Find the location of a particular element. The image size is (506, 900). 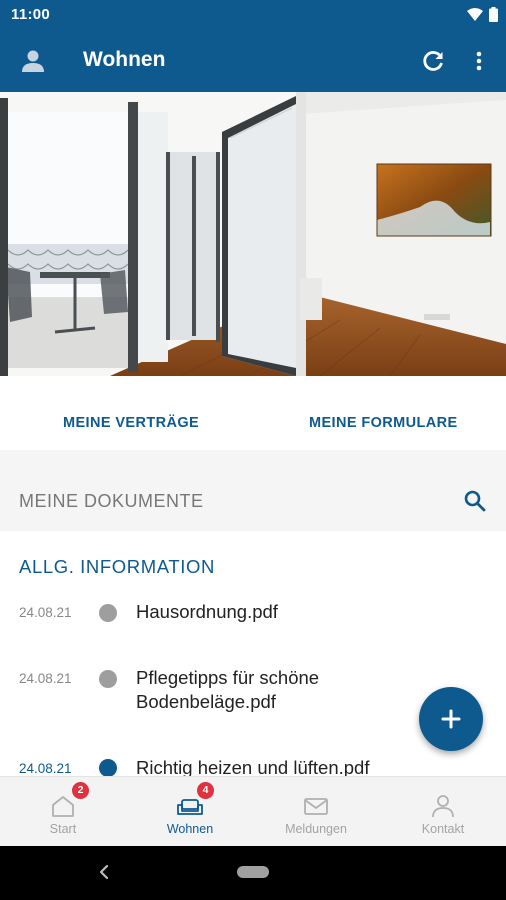

home-icon is located at coordinates (63, 806).